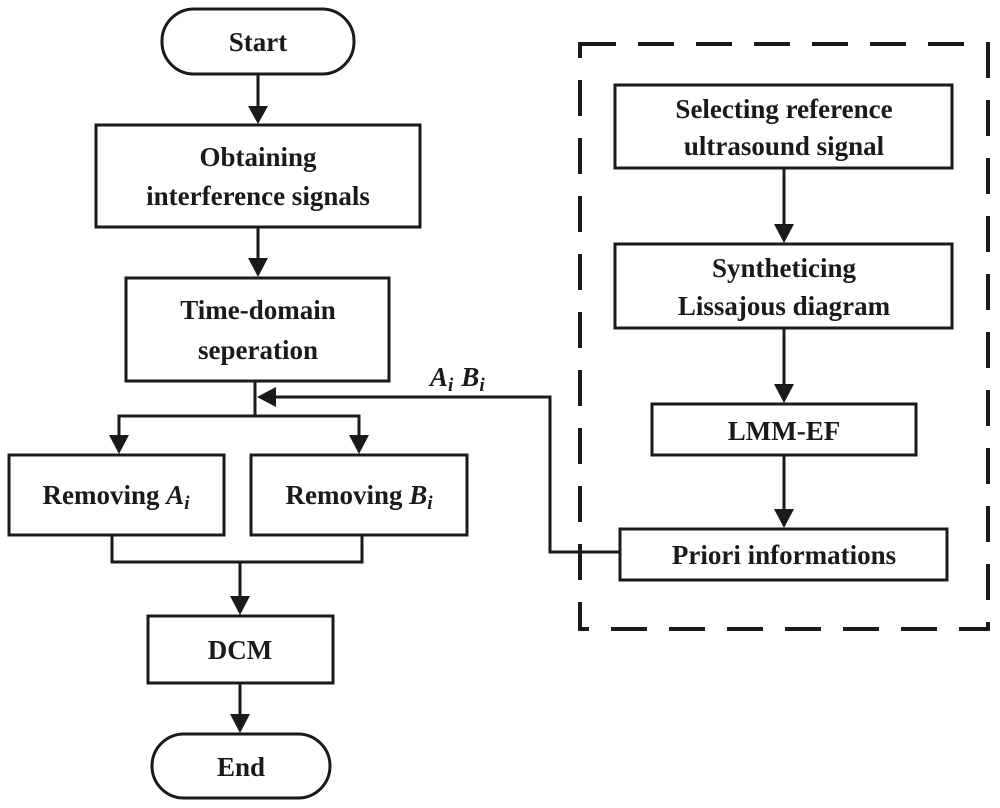 The width and height of the screenshot is (1000, 808). I want to click on node-time-domain-line1: Time-domain, so click(258, 310).